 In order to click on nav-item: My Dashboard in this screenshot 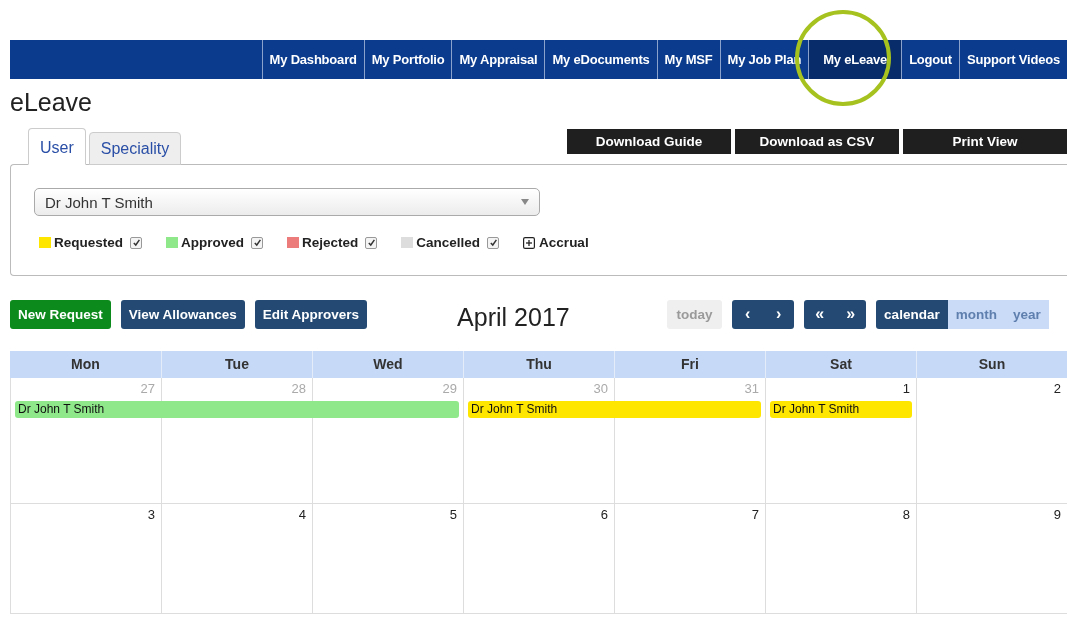, I will do `click(312, 59)`.